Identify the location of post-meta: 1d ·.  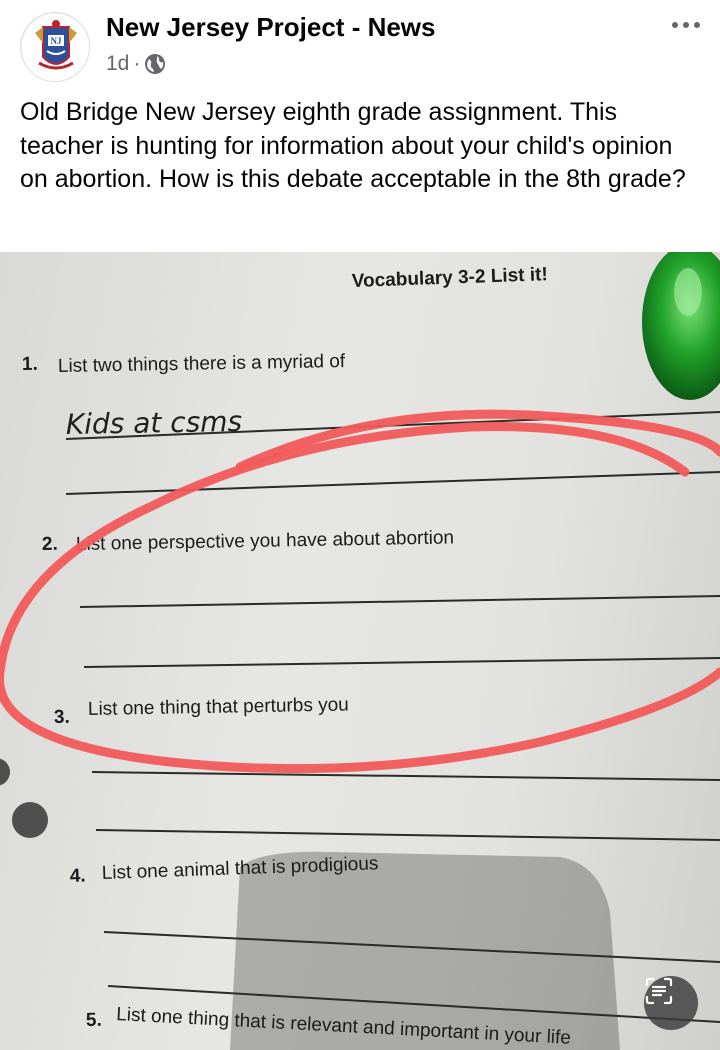
(136, 64).